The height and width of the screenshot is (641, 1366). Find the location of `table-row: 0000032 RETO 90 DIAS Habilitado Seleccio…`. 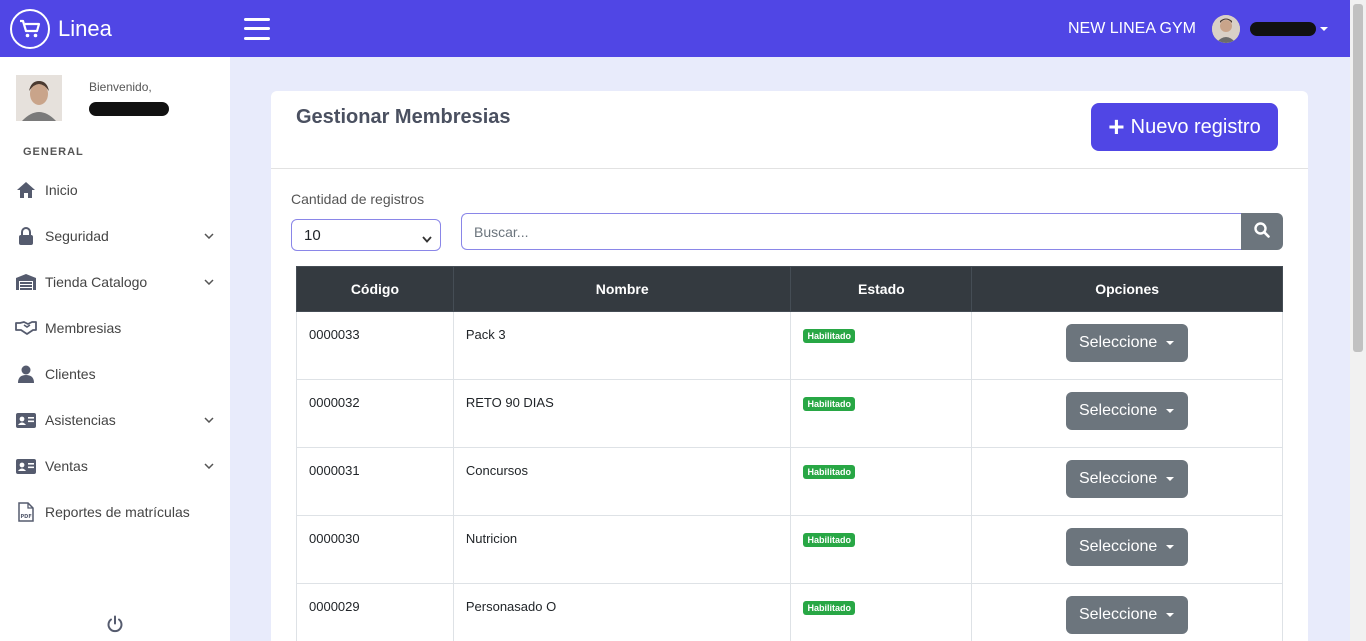

table-row: 0000032 RETO 90 DIAS Habilitado Seleccio… is located at coordinates (789, 413).